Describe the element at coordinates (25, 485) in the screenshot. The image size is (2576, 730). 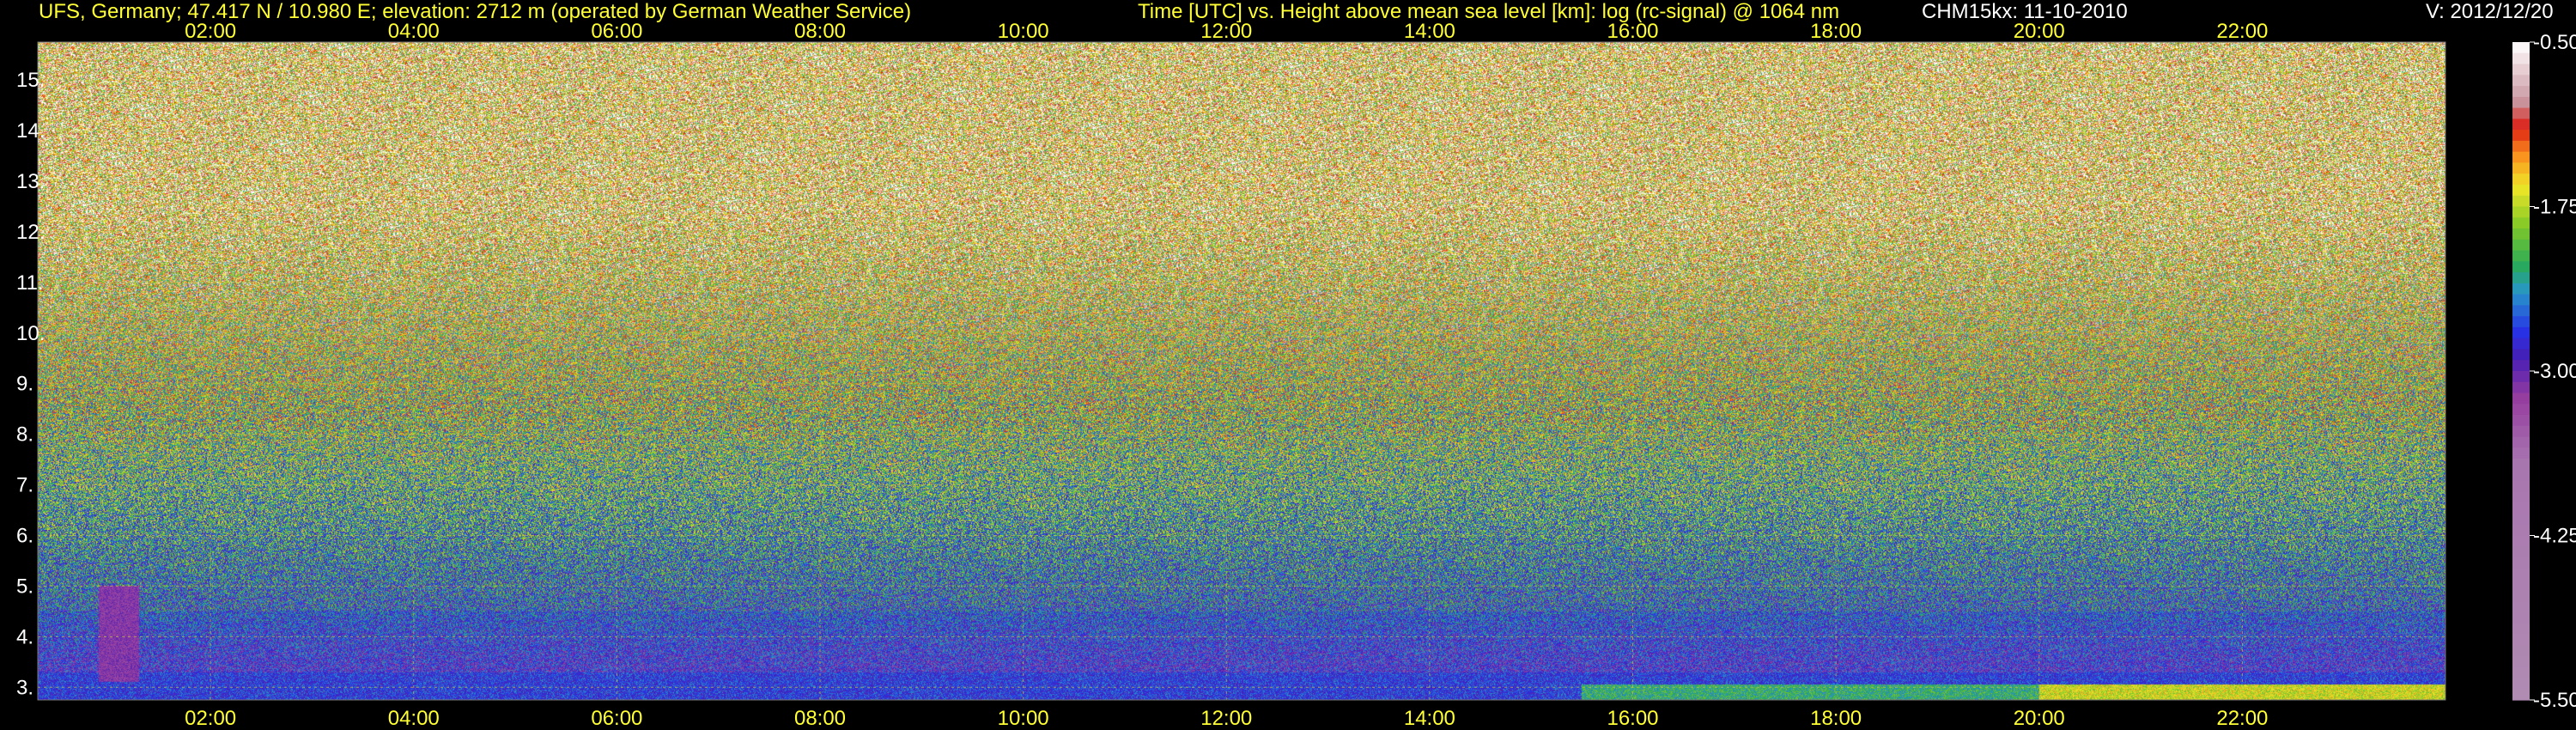
I see `y-tick-label: 7.` at that location.